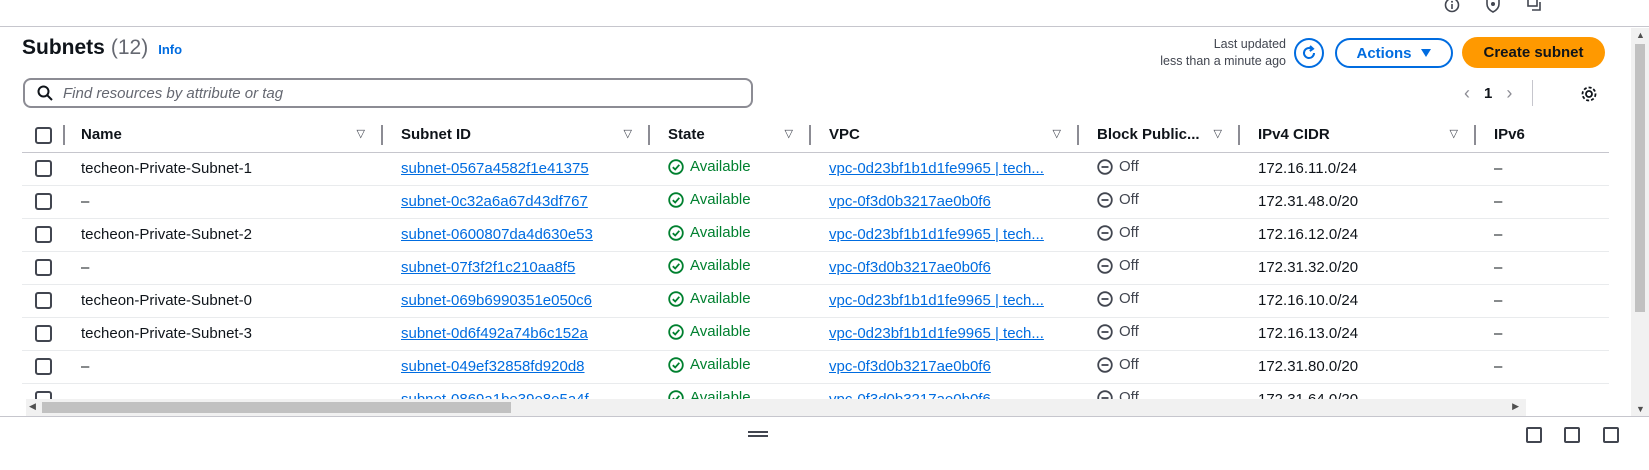  I want to click on vertical-scroll-thumb, so click(1640, 178).